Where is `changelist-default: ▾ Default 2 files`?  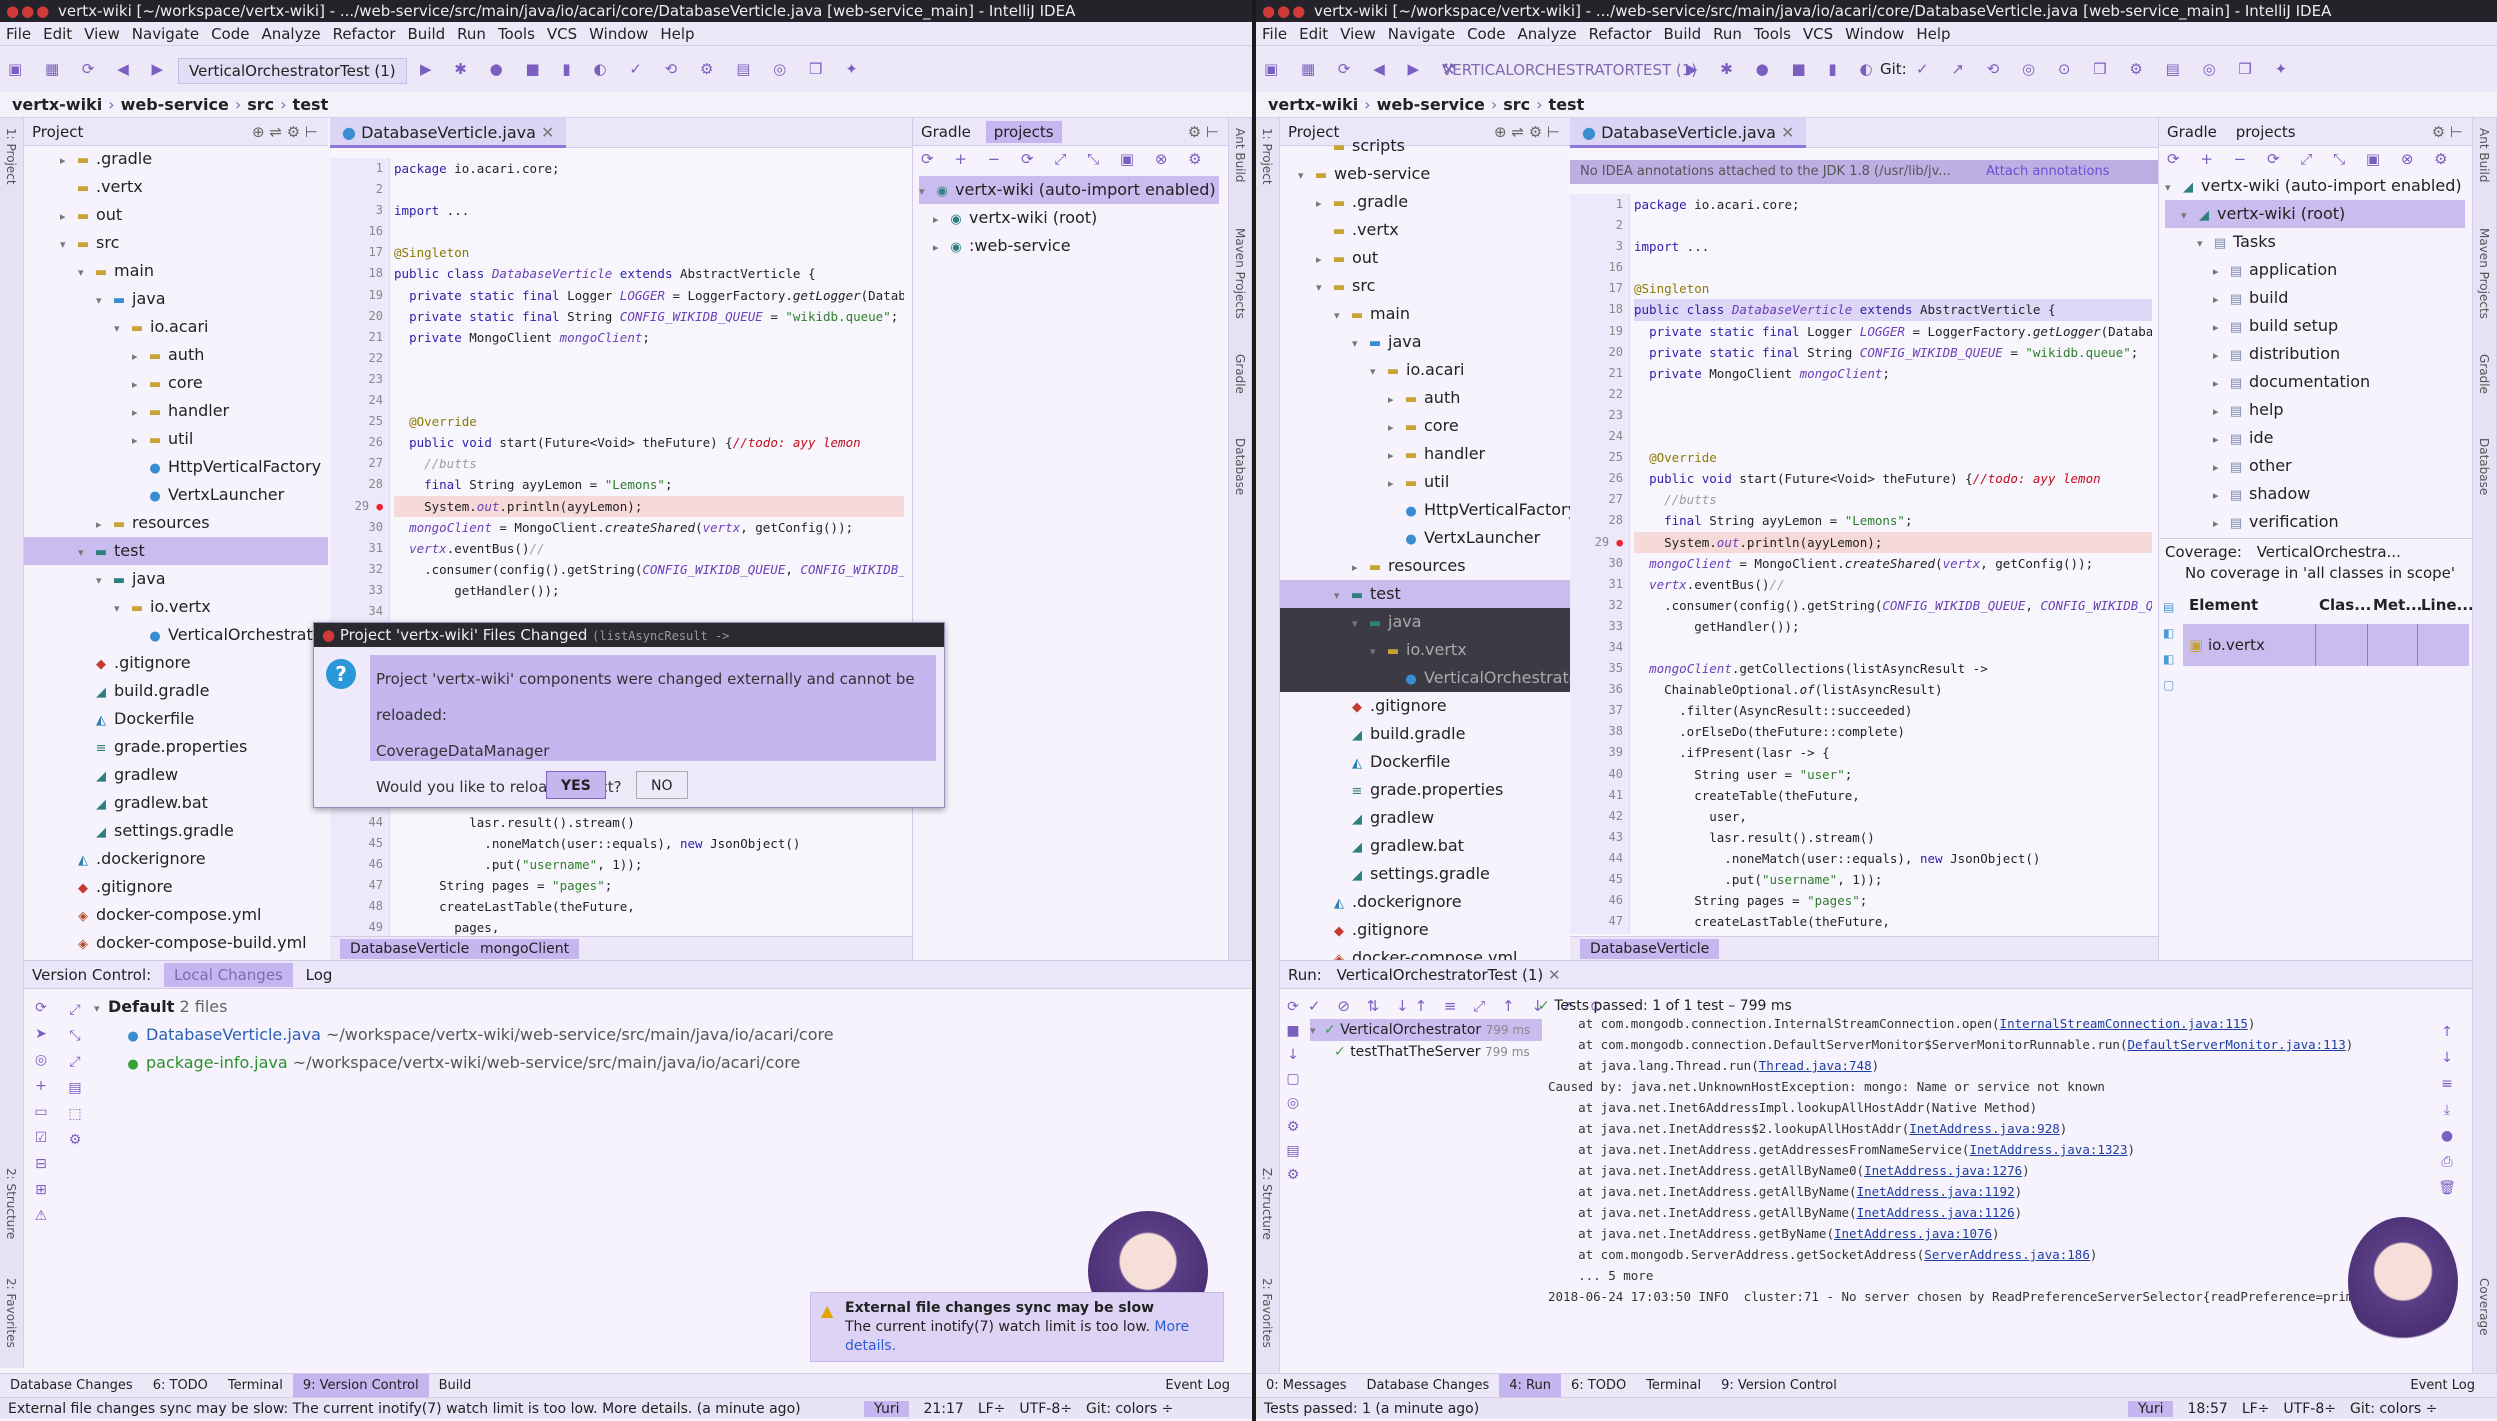
changelist-default: ▾ Default 2 files is located at coordinates (644, 1007).